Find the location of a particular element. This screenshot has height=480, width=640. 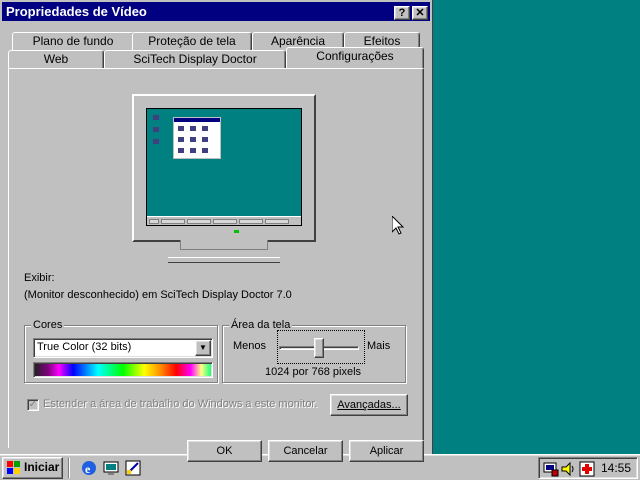

mini-titlebar is located at coordinates (197, 120).